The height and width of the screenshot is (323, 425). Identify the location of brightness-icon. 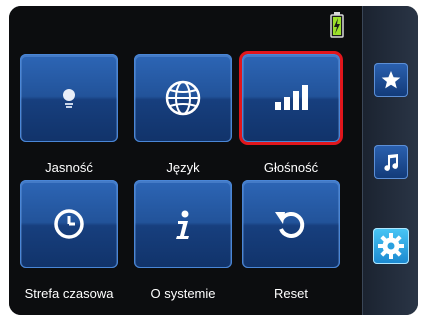
(69, 98).